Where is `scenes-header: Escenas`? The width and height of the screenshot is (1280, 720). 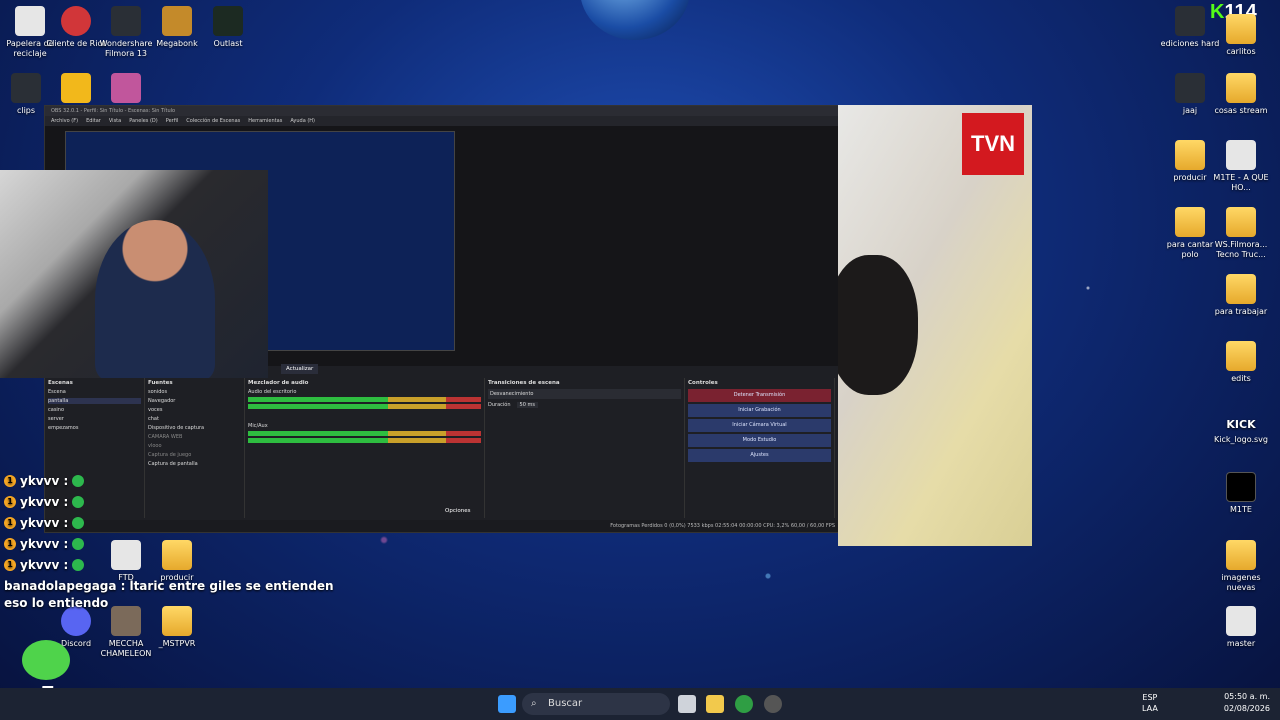 scenes-header: Escenas is located at coordinates (60, 383).